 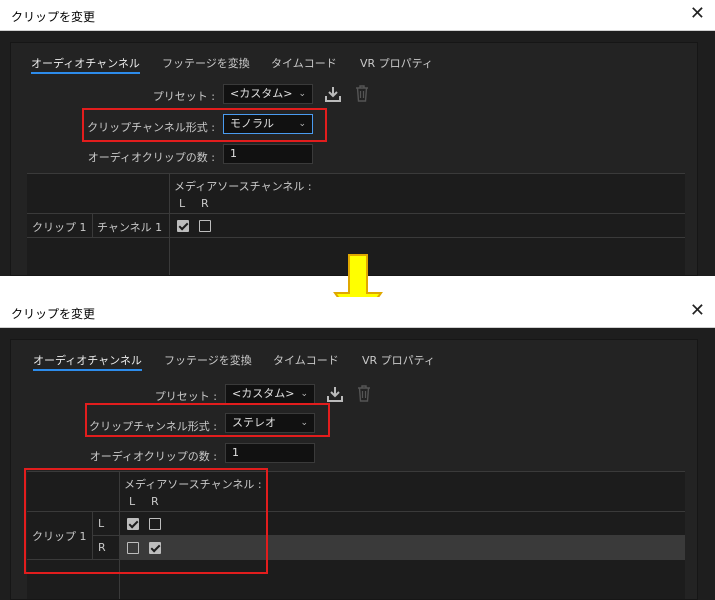 I want to click on channel-label: チャンネル 1, so click(x=130, y=227).